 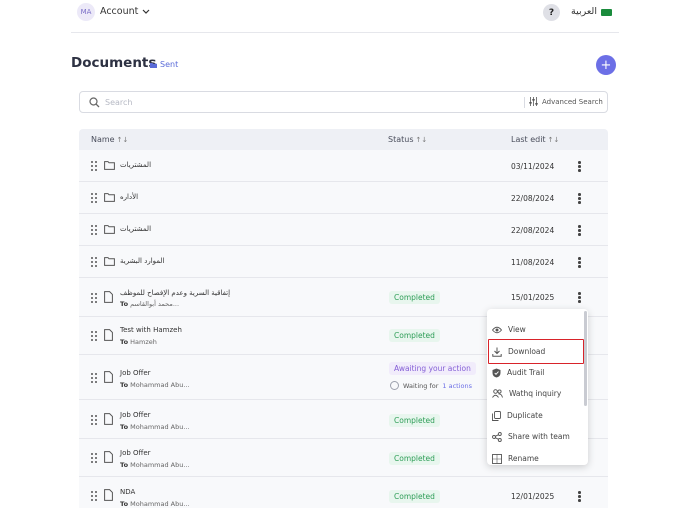 I want to click on menu-item-rename: Rename, so click(x=536, y=458).